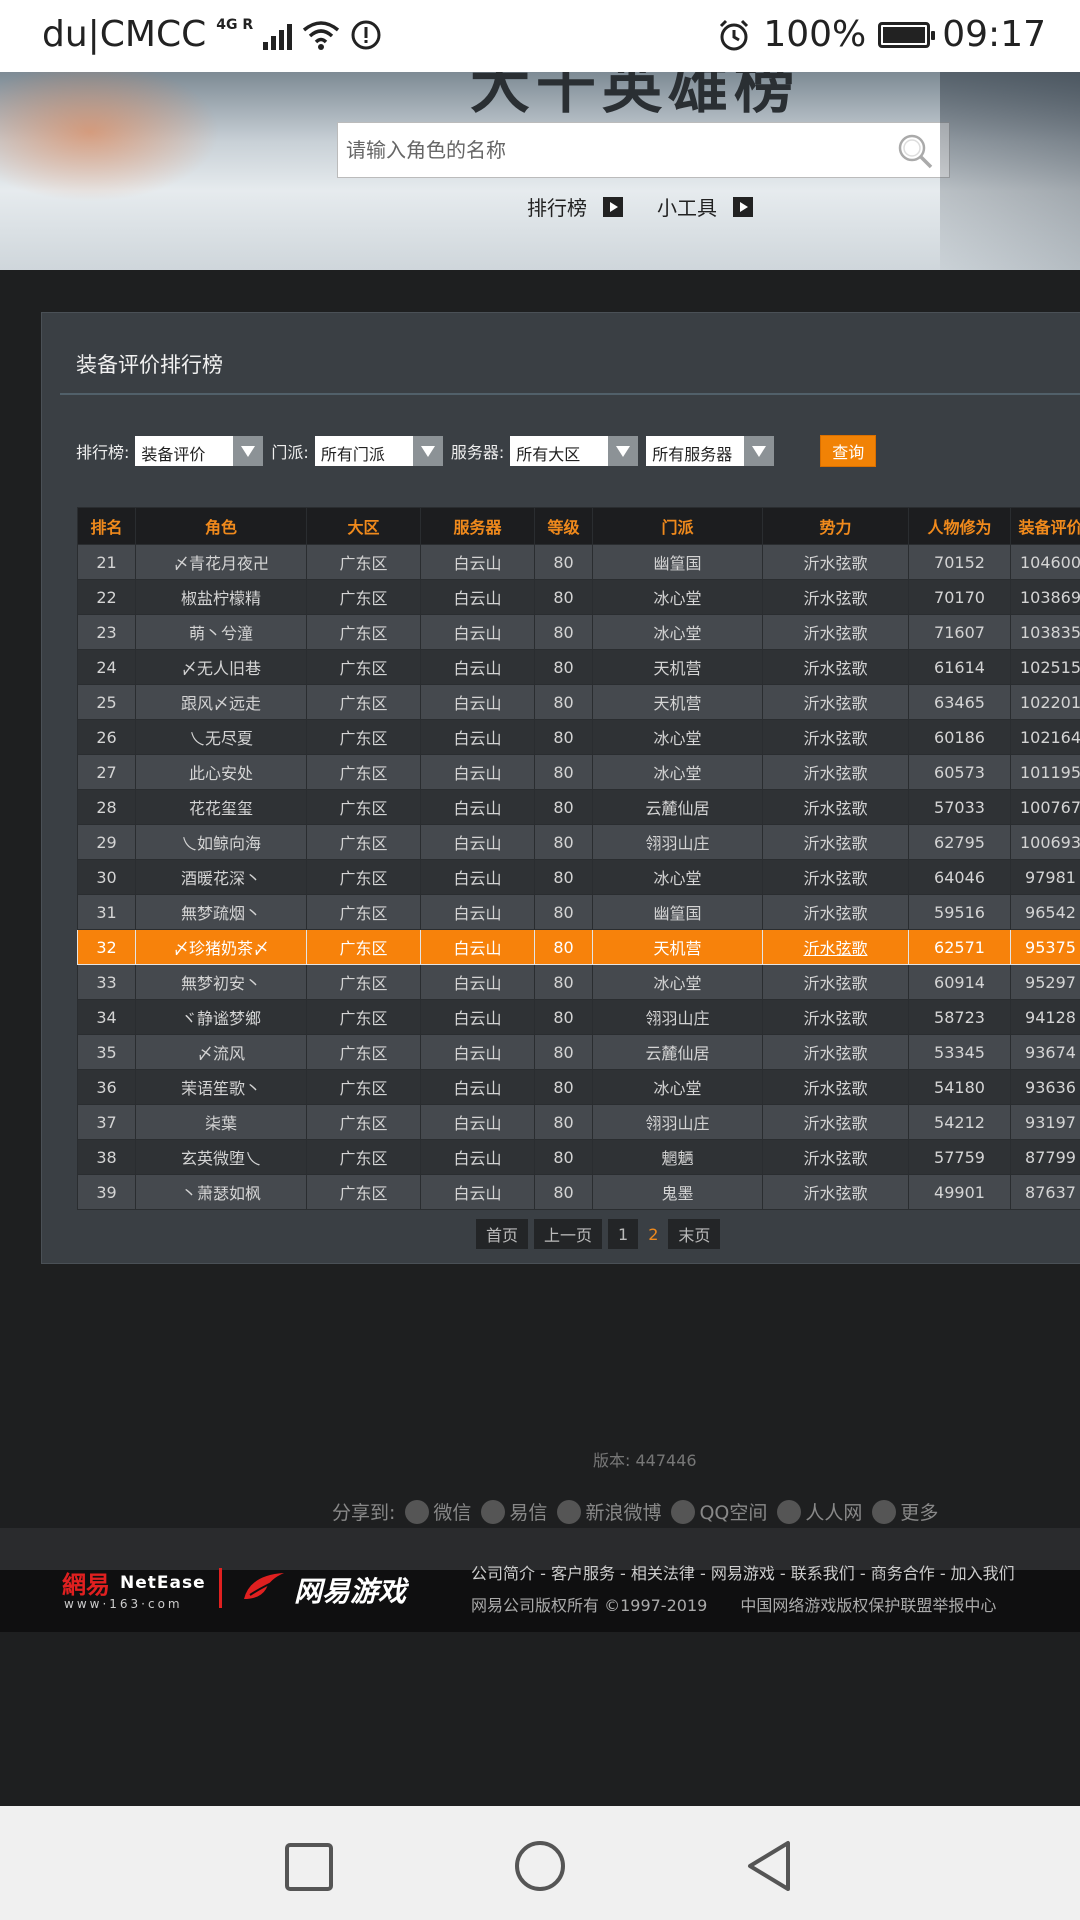  Describe the element at coordinates (438, 1511) in the screenshot. I see `share-wechat: 微信` at that location.